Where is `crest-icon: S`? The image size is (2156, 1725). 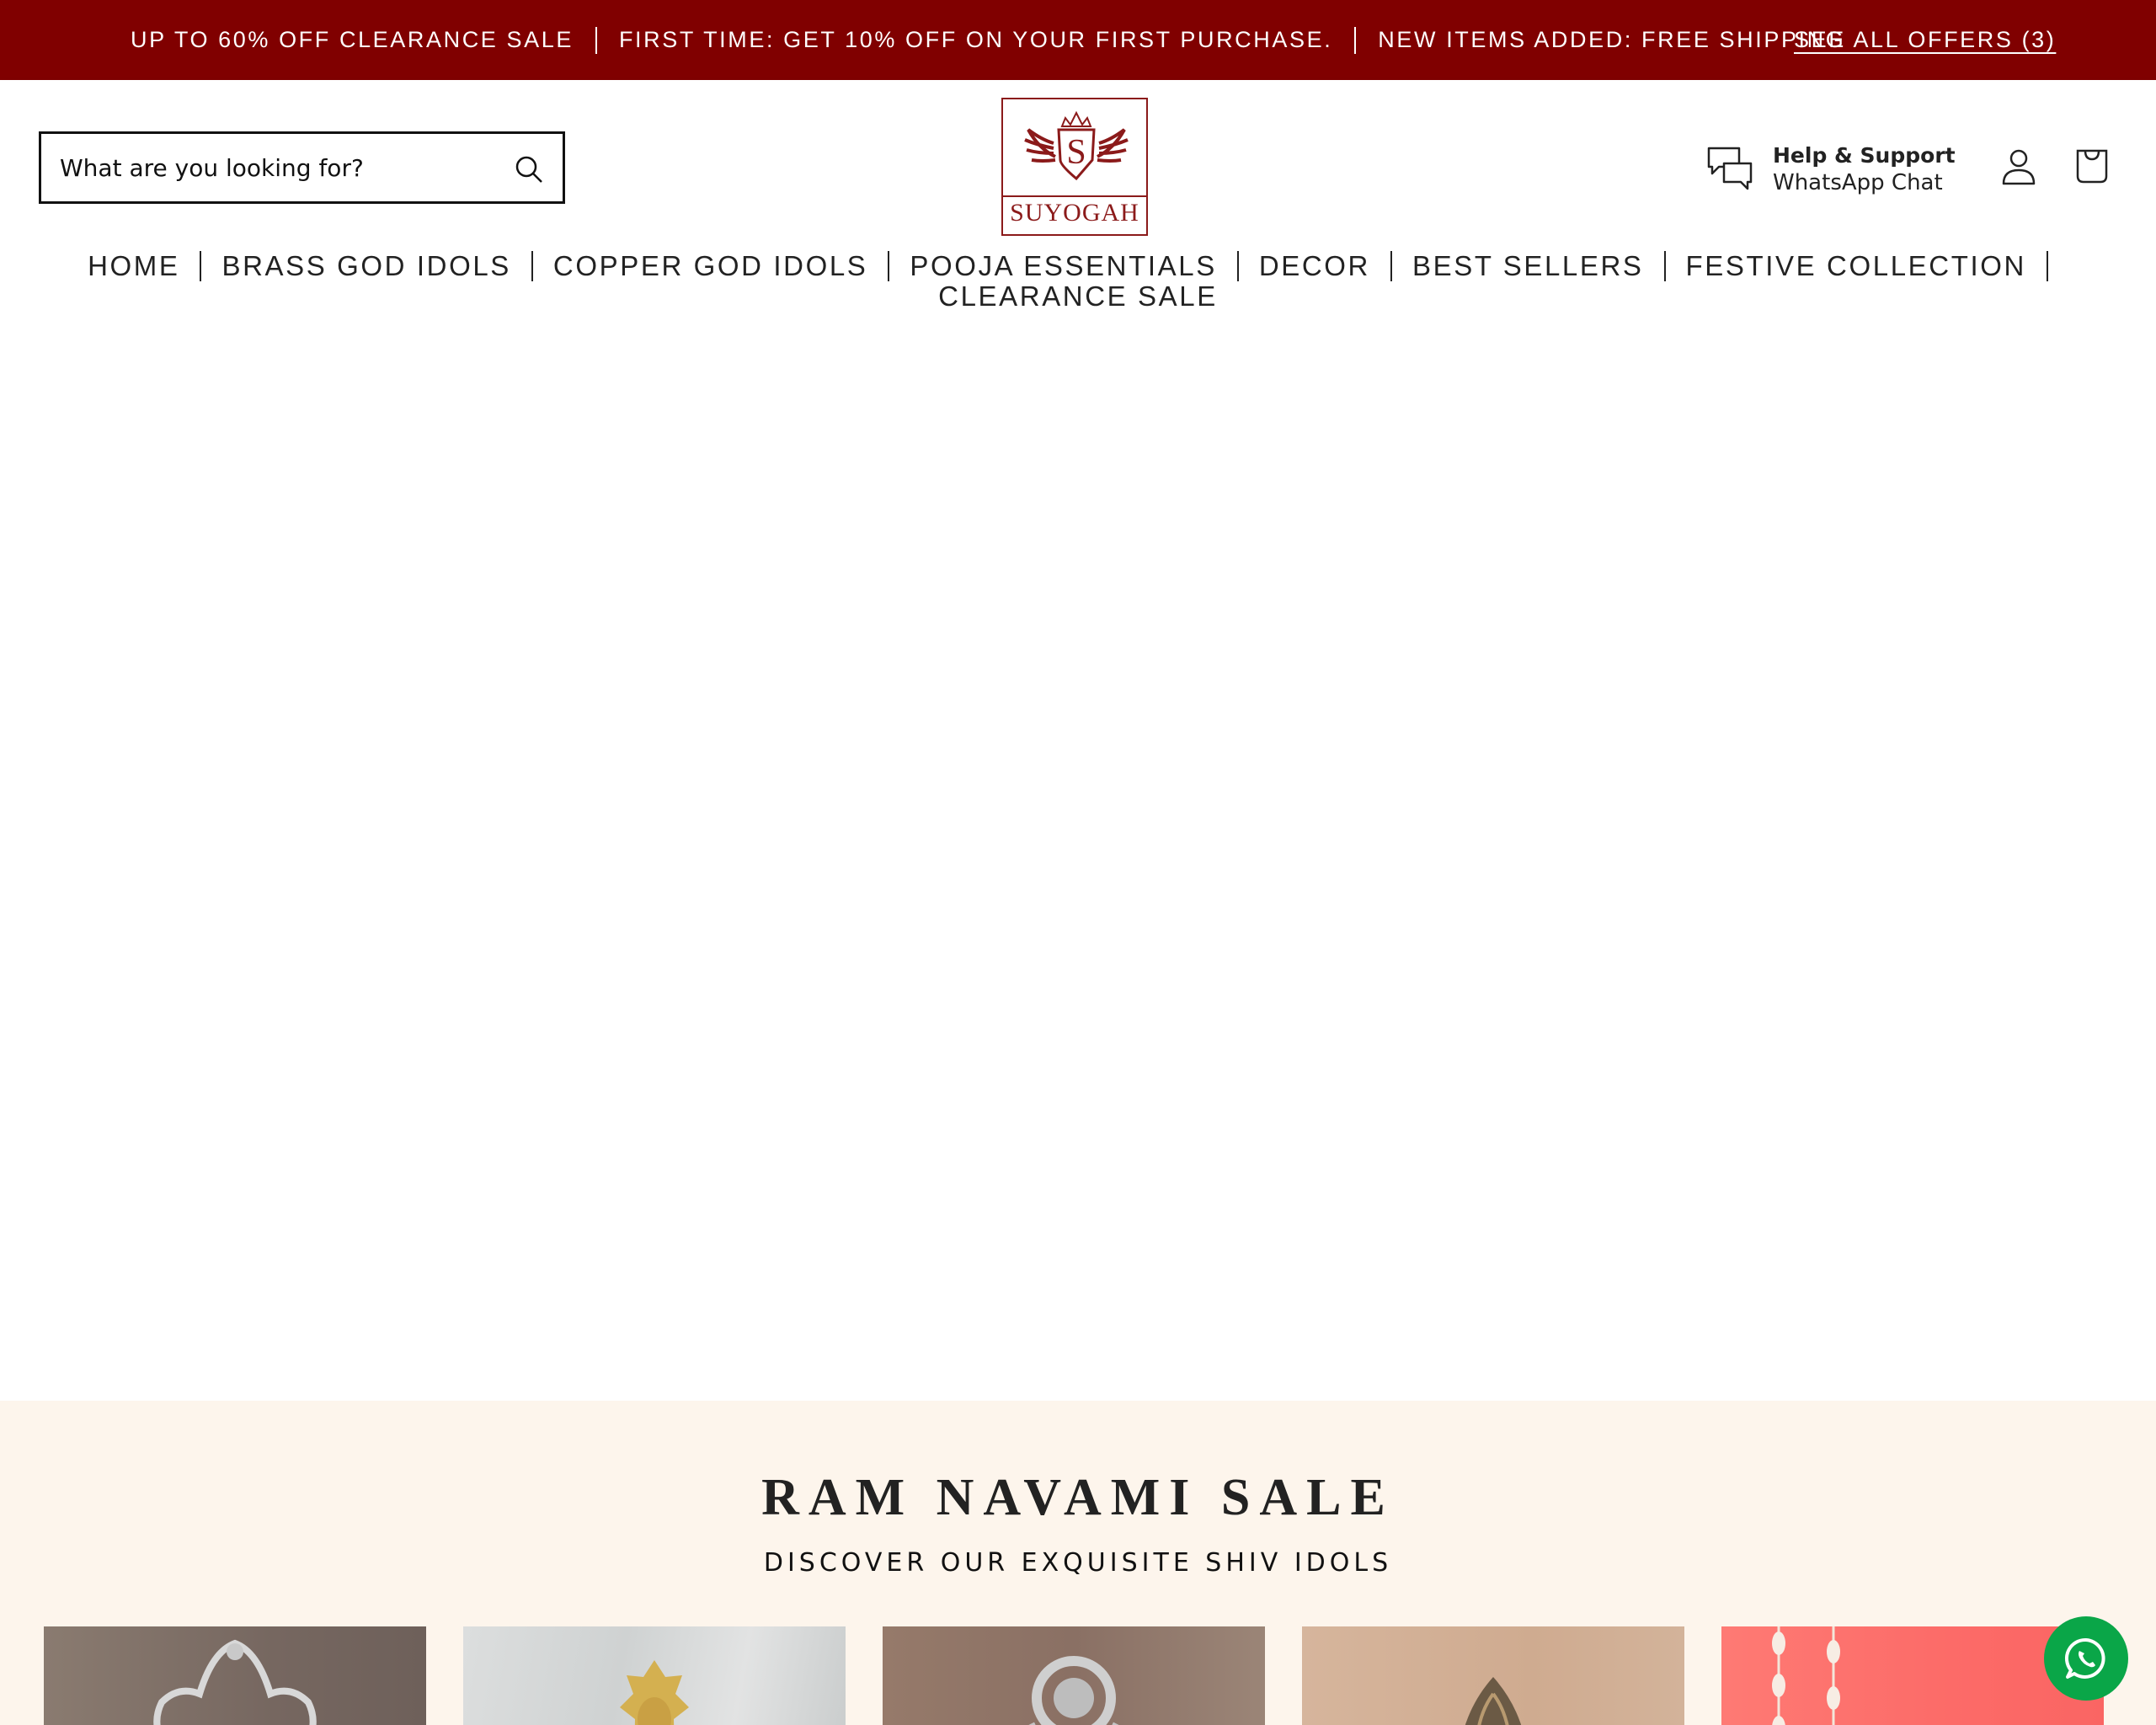 crest-icon: S is located at coordinates (1076, 145).